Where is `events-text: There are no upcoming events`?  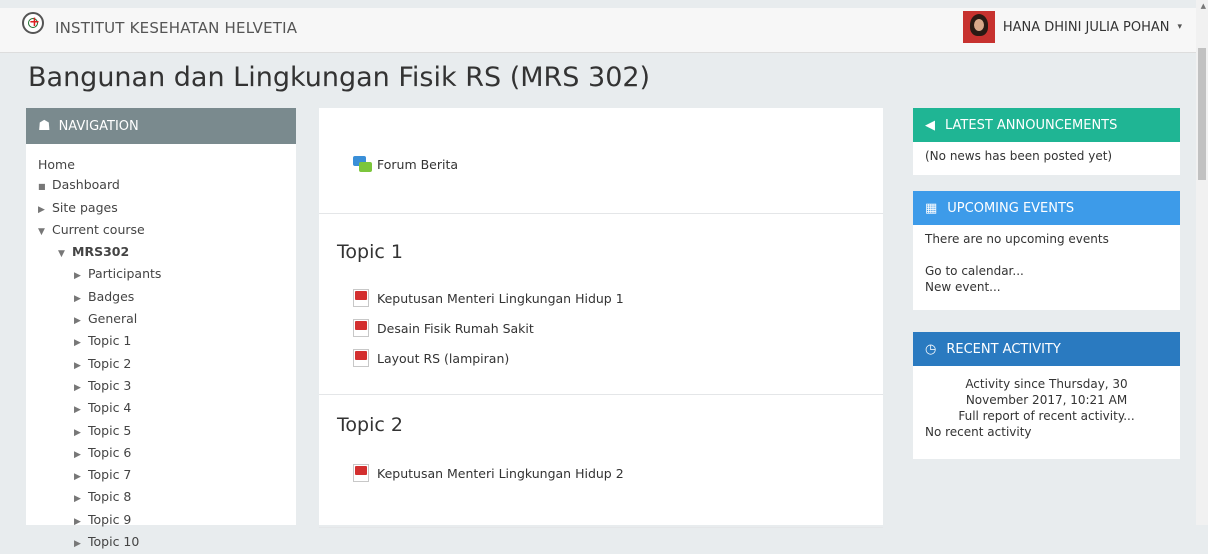
events-text: There are no upcoming events is located at coordinates (1017, 239).